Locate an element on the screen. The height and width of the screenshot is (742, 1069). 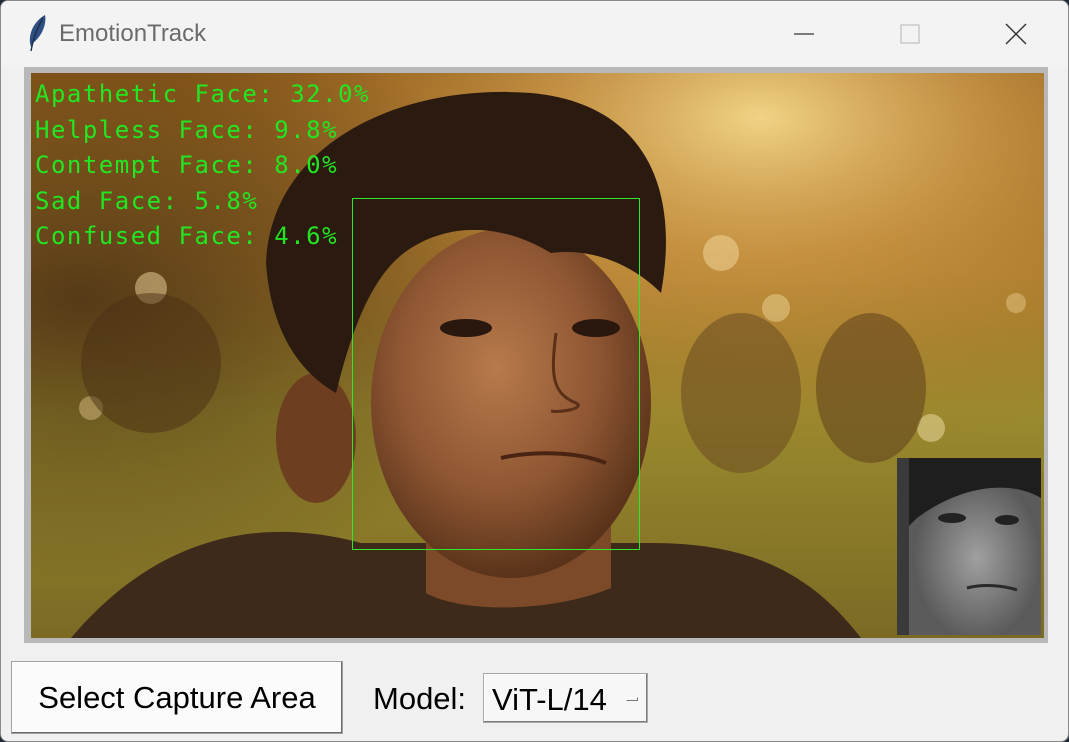
feather-icon is located at coordinates (37, 33).